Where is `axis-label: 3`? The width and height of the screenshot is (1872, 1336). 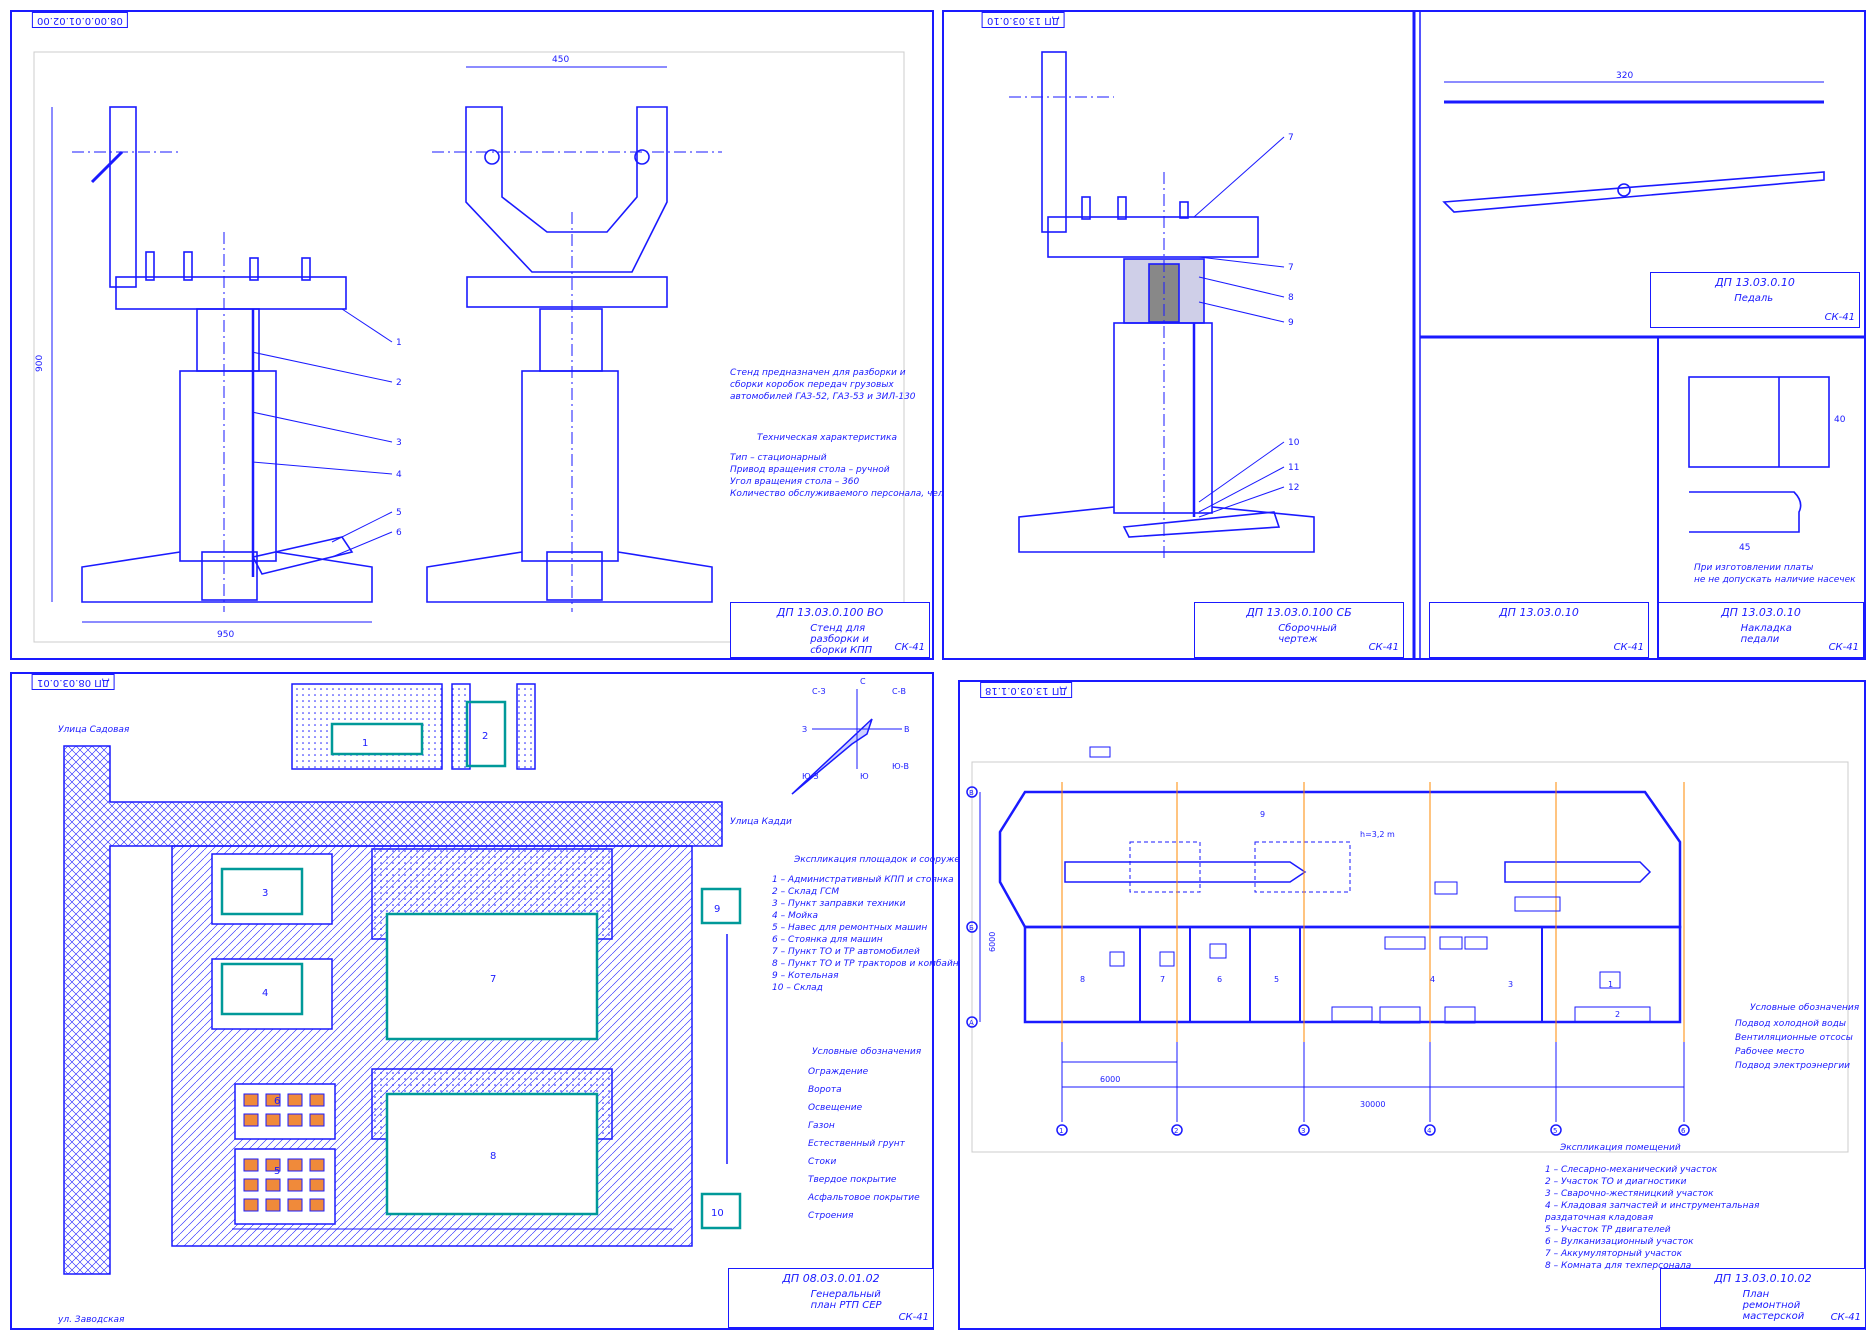 axis-label: 3 is located at coordinates (1303, 1131).